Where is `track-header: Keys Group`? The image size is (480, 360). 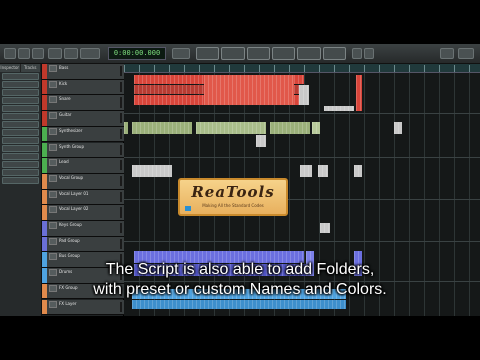 track-header: Keys Group is located at coordinates (83, 229).